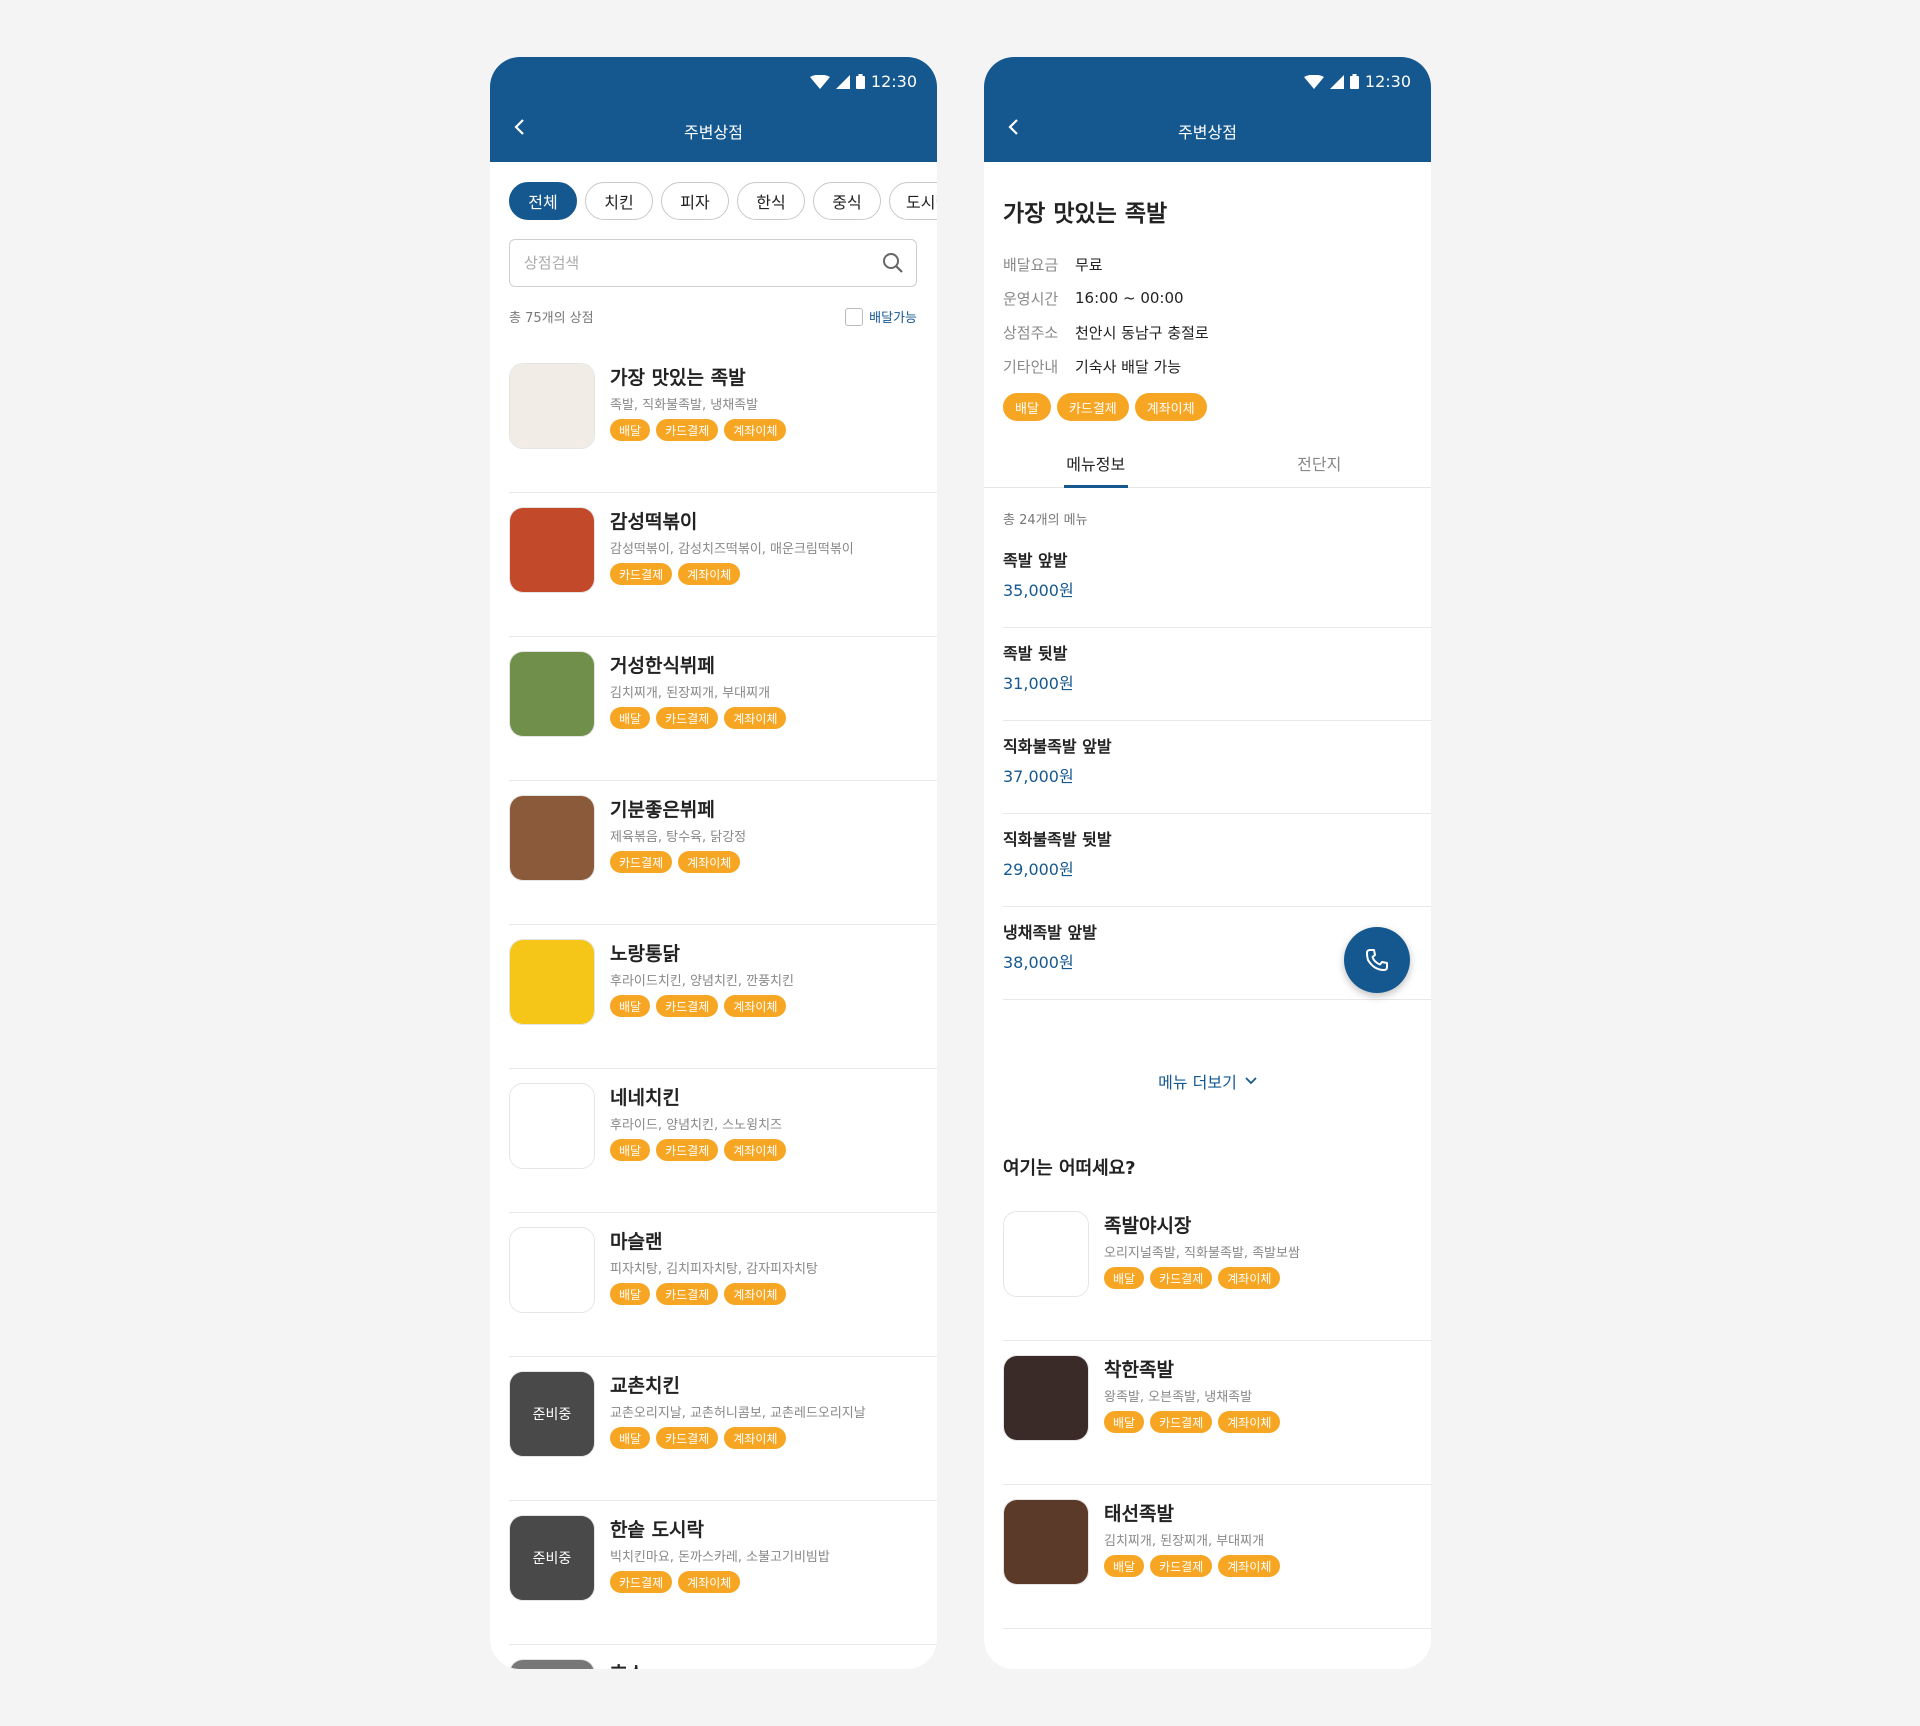  I want to click on store-name: 족발야시장, so click(1148, 1226).